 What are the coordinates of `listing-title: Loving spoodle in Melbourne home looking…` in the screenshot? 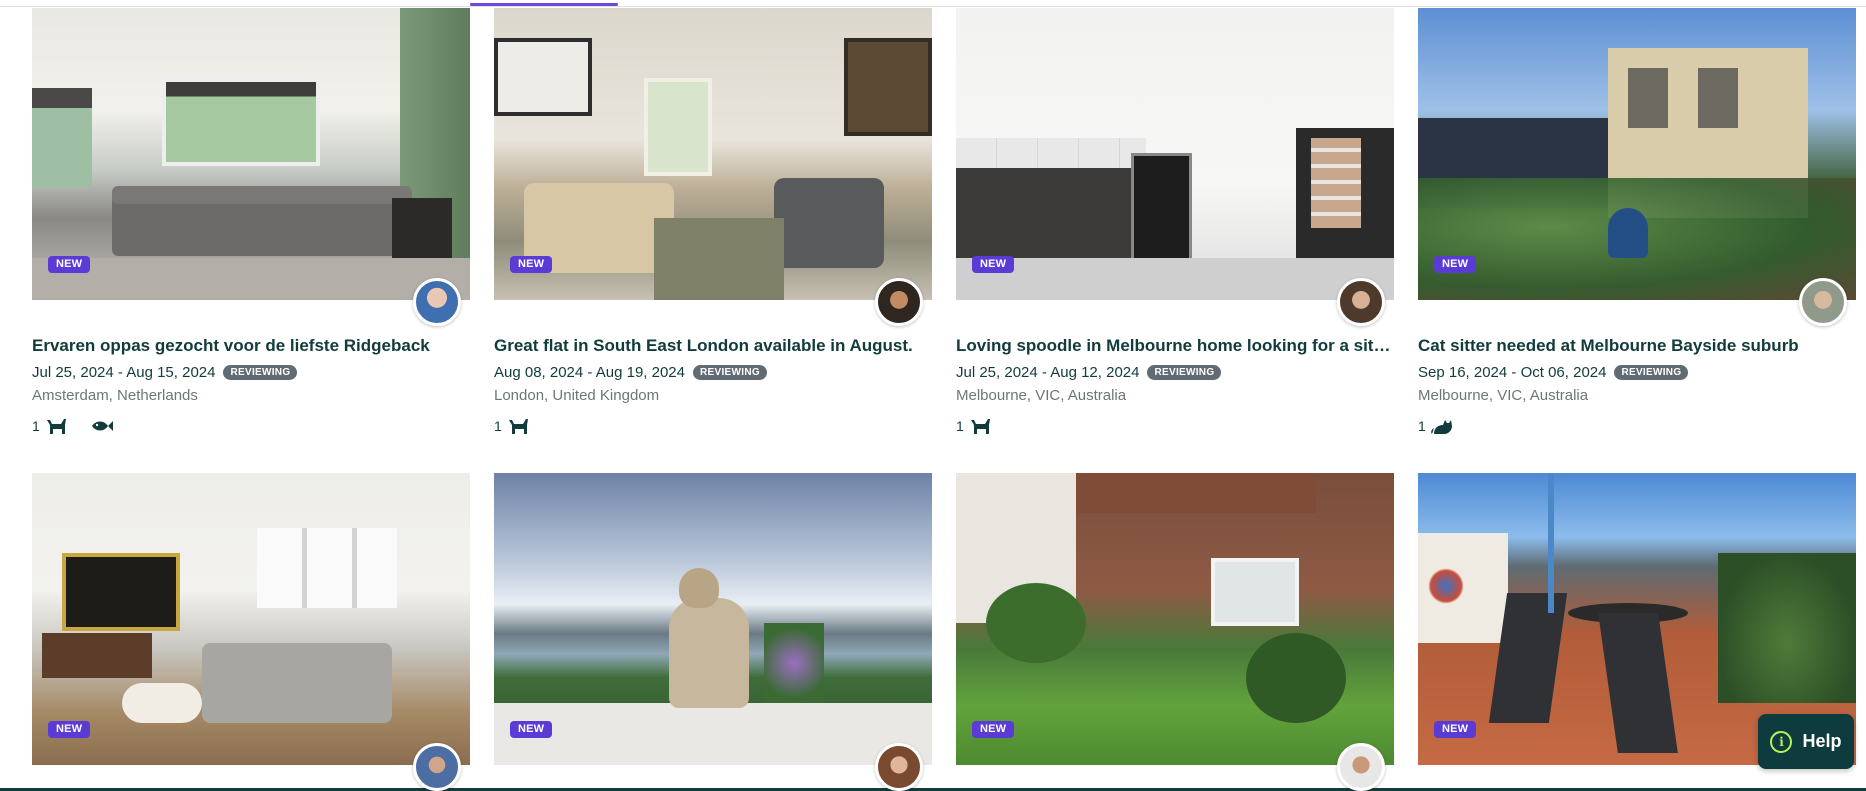 It's located at (1175, 346).